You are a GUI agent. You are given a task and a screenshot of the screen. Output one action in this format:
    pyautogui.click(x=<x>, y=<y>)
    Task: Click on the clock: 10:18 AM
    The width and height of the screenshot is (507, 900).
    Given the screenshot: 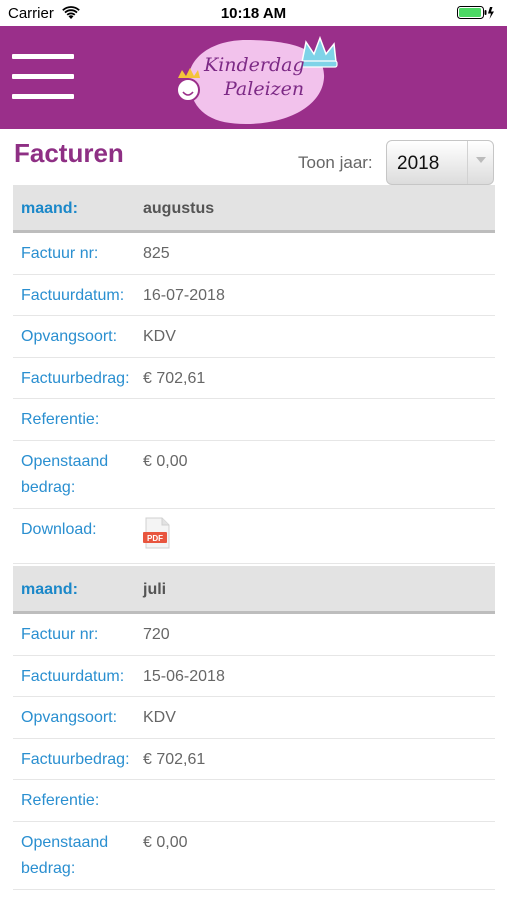 What is the action you would take?
    pyautogui.click(x=253, y=13)
    